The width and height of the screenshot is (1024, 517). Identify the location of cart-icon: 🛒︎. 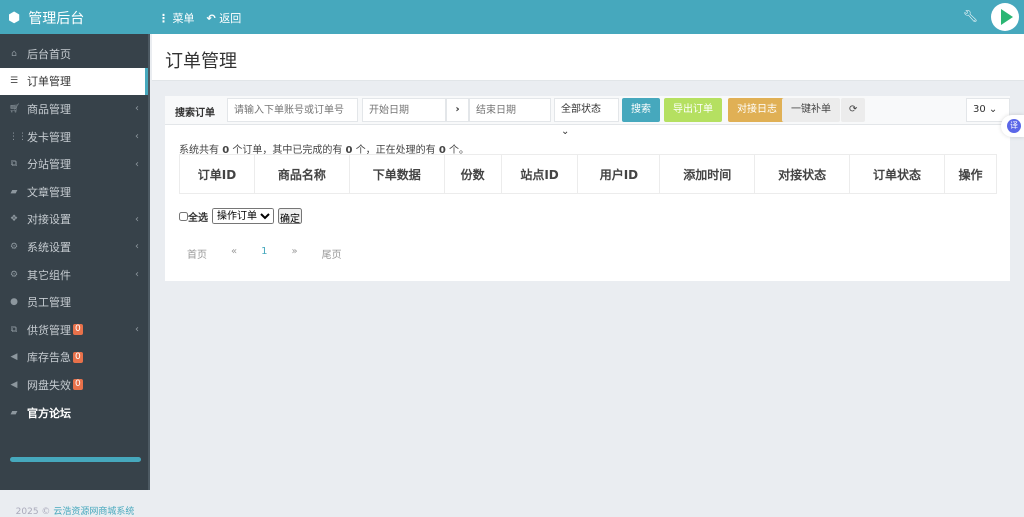
(15, 108).